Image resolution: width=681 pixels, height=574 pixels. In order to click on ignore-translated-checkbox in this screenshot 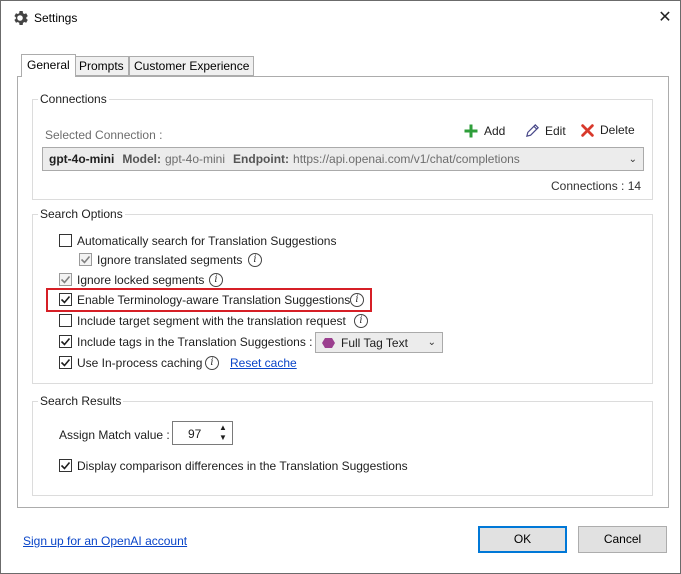, I will do `click(85, 259)`.